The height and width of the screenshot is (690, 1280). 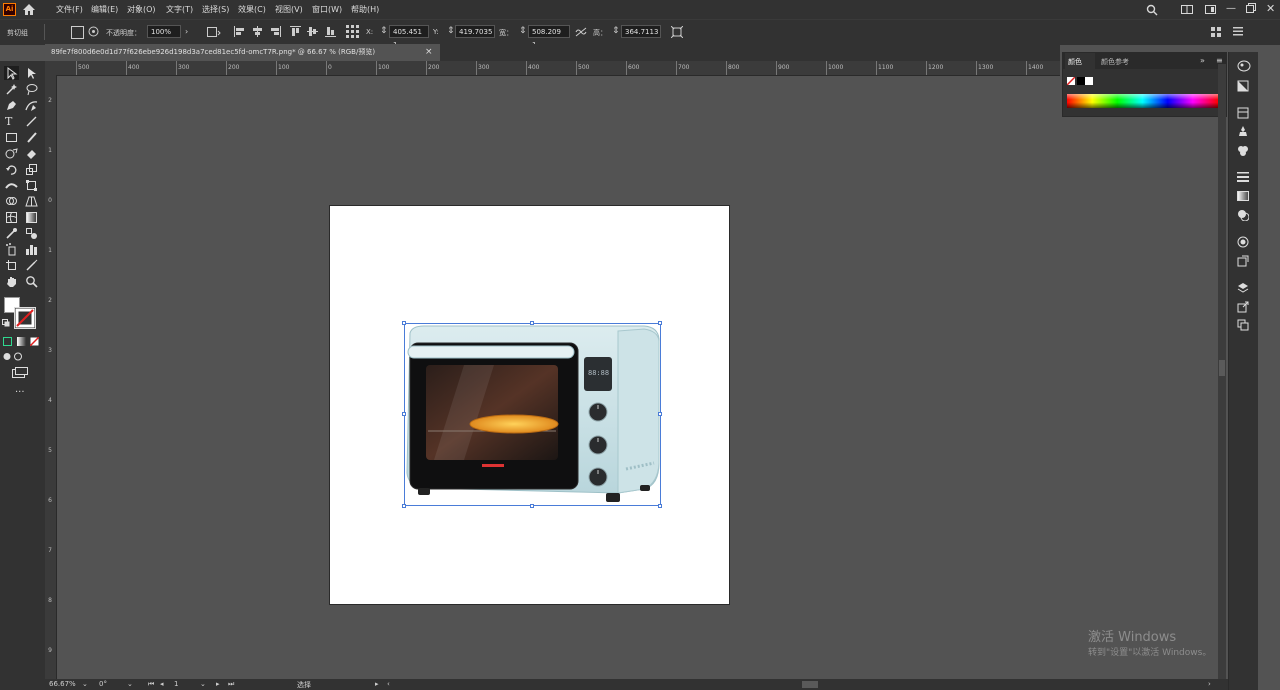 I want to click on restore-icon, so click(x=1251, y=9).